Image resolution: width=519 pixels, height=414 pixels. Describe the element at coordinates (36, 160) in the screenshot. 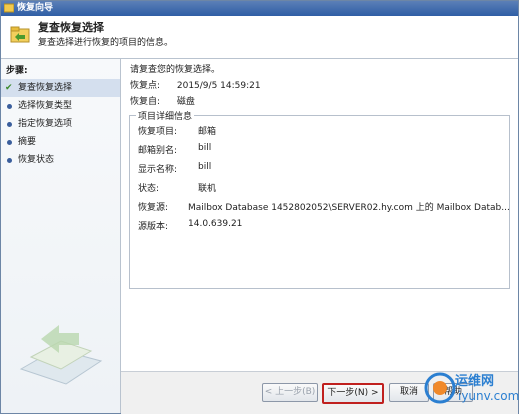

I see `step-label: 恢复状态` at that location.